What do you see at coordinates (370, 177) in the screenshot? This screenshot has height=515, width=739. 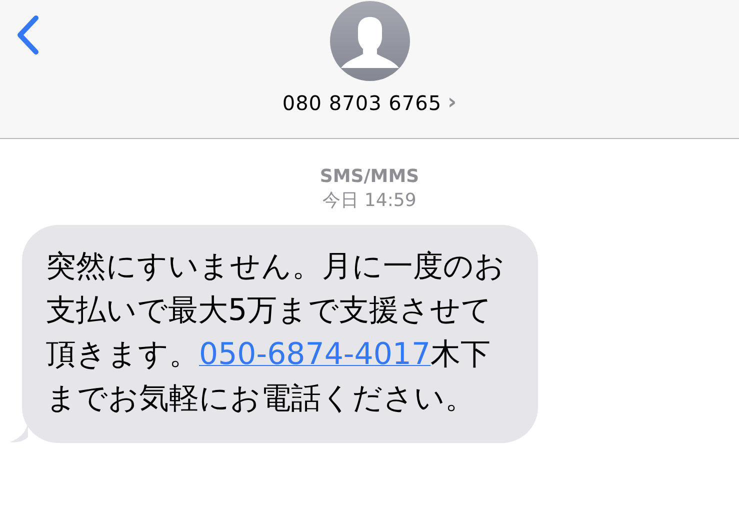 I see `service-label: SMS/MMS` at bounding box center [370, 177].